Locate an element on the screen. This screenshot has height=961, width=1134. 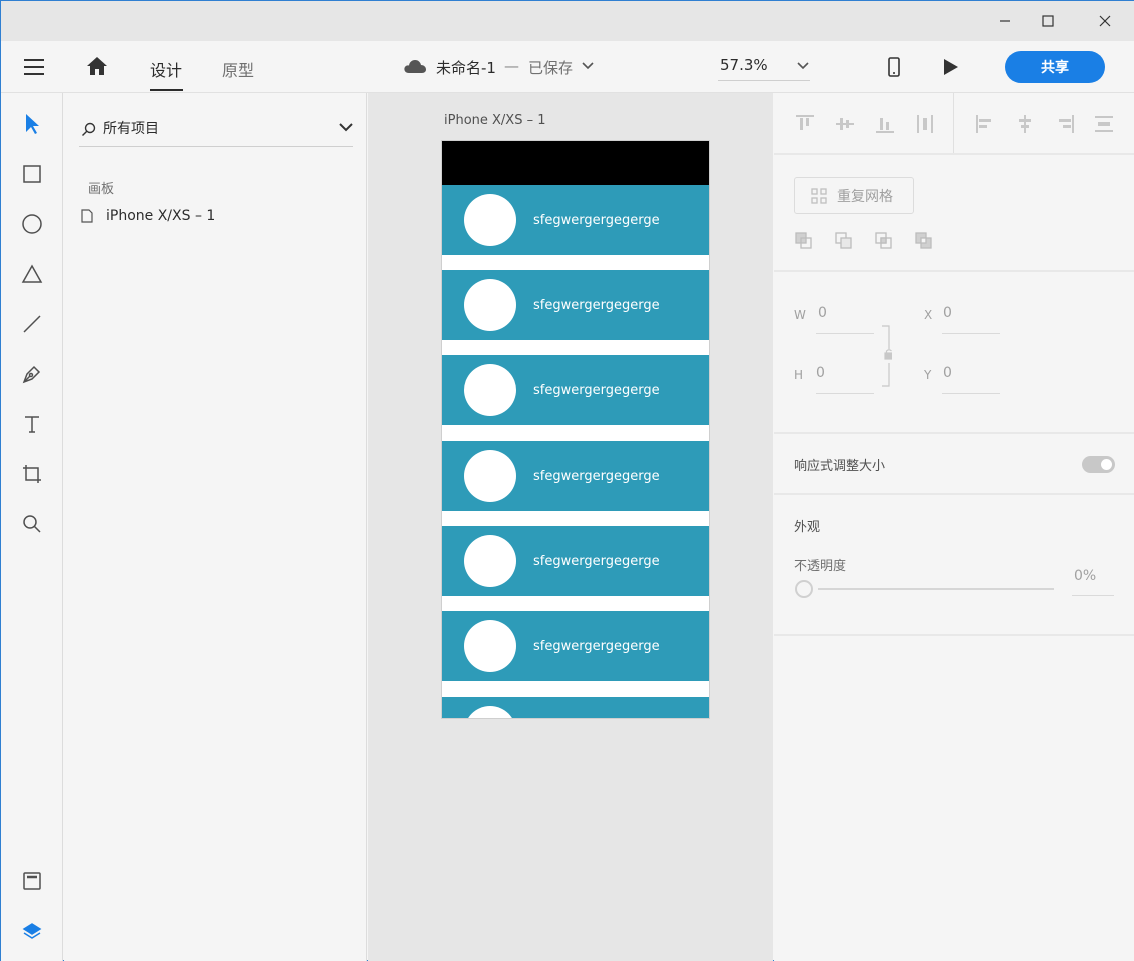
artboard-list-item: iPhone X/XS – 1 is located at coordinates (160, 216).